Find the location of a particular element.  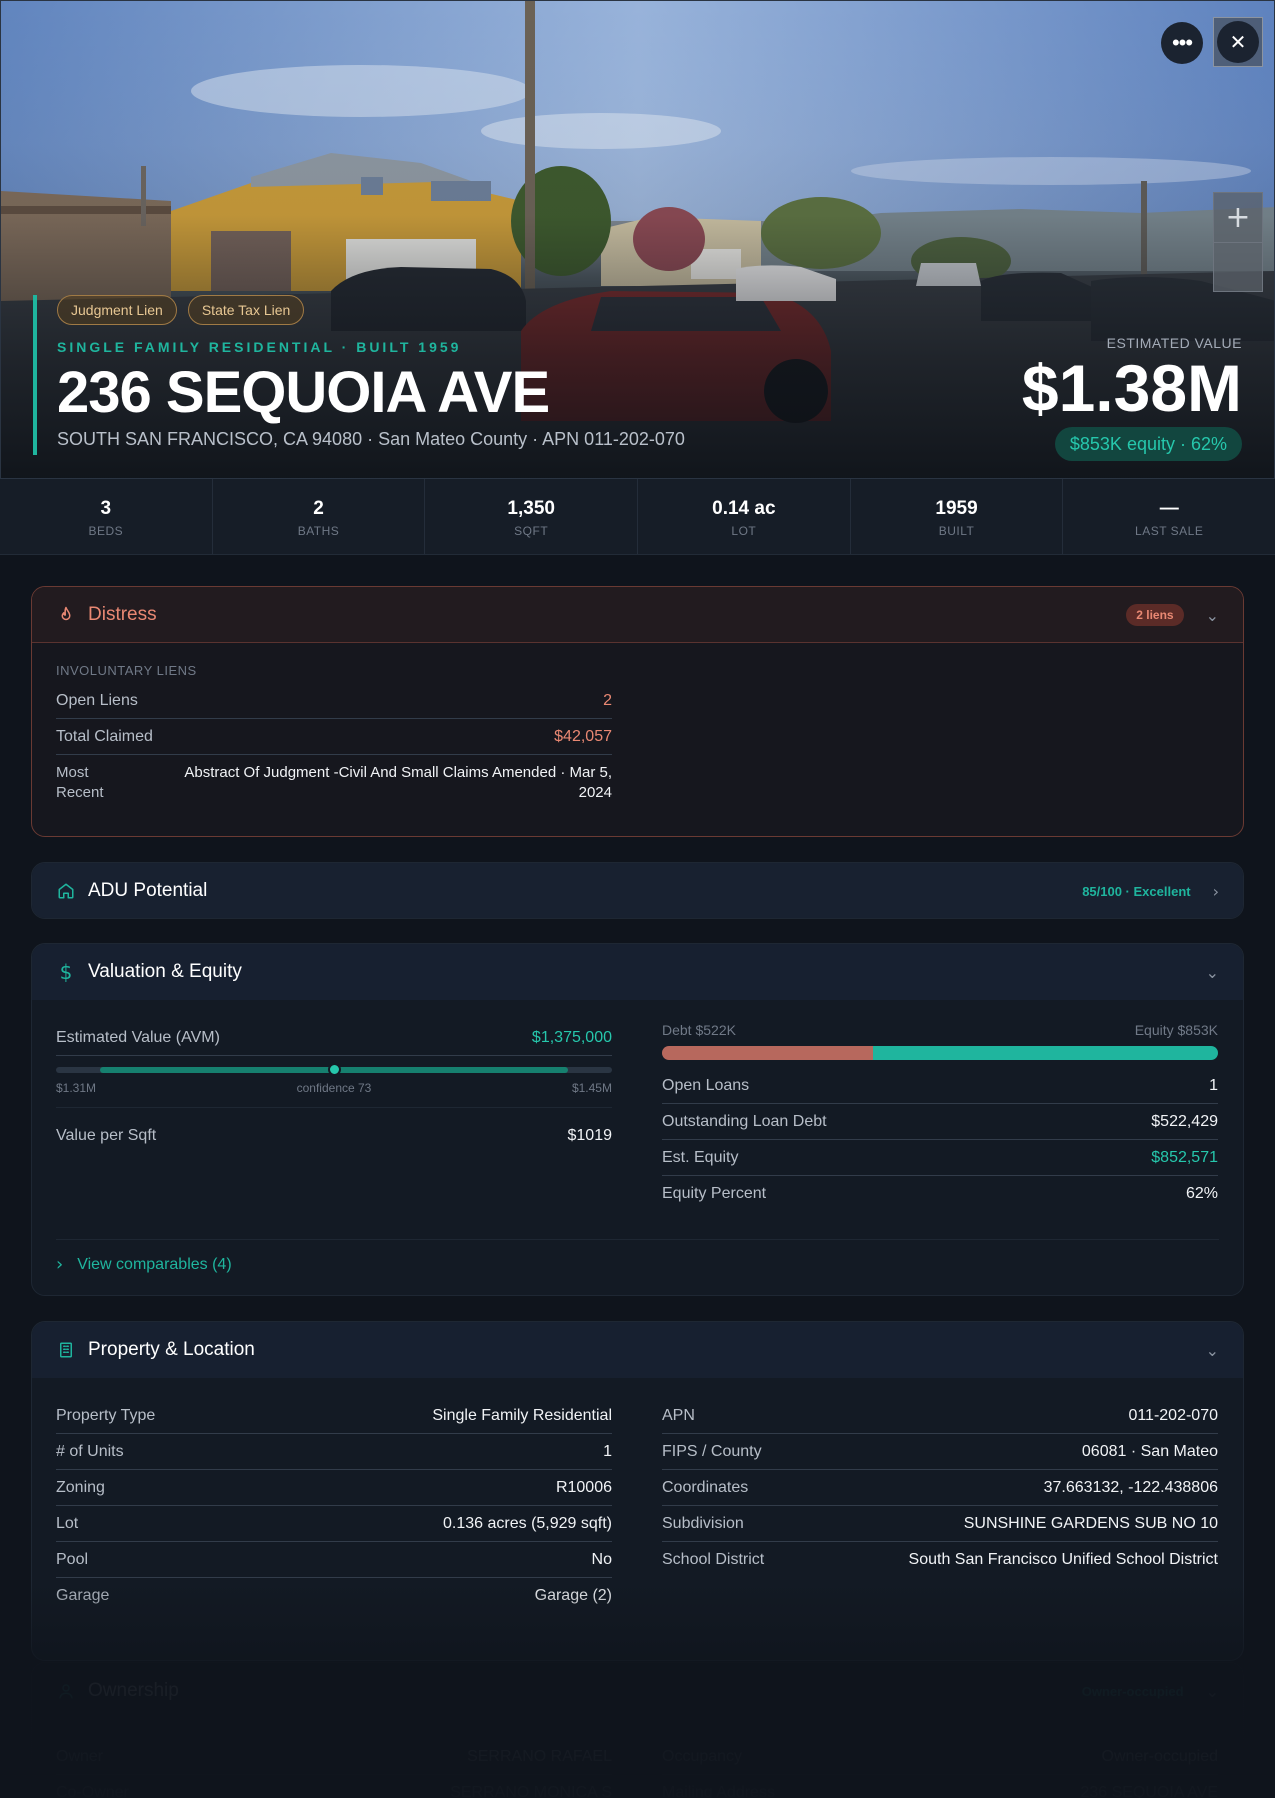

row-value: SUNSHINE GARDENS SUB NO 10 is located at coordinates (1090, 1523).